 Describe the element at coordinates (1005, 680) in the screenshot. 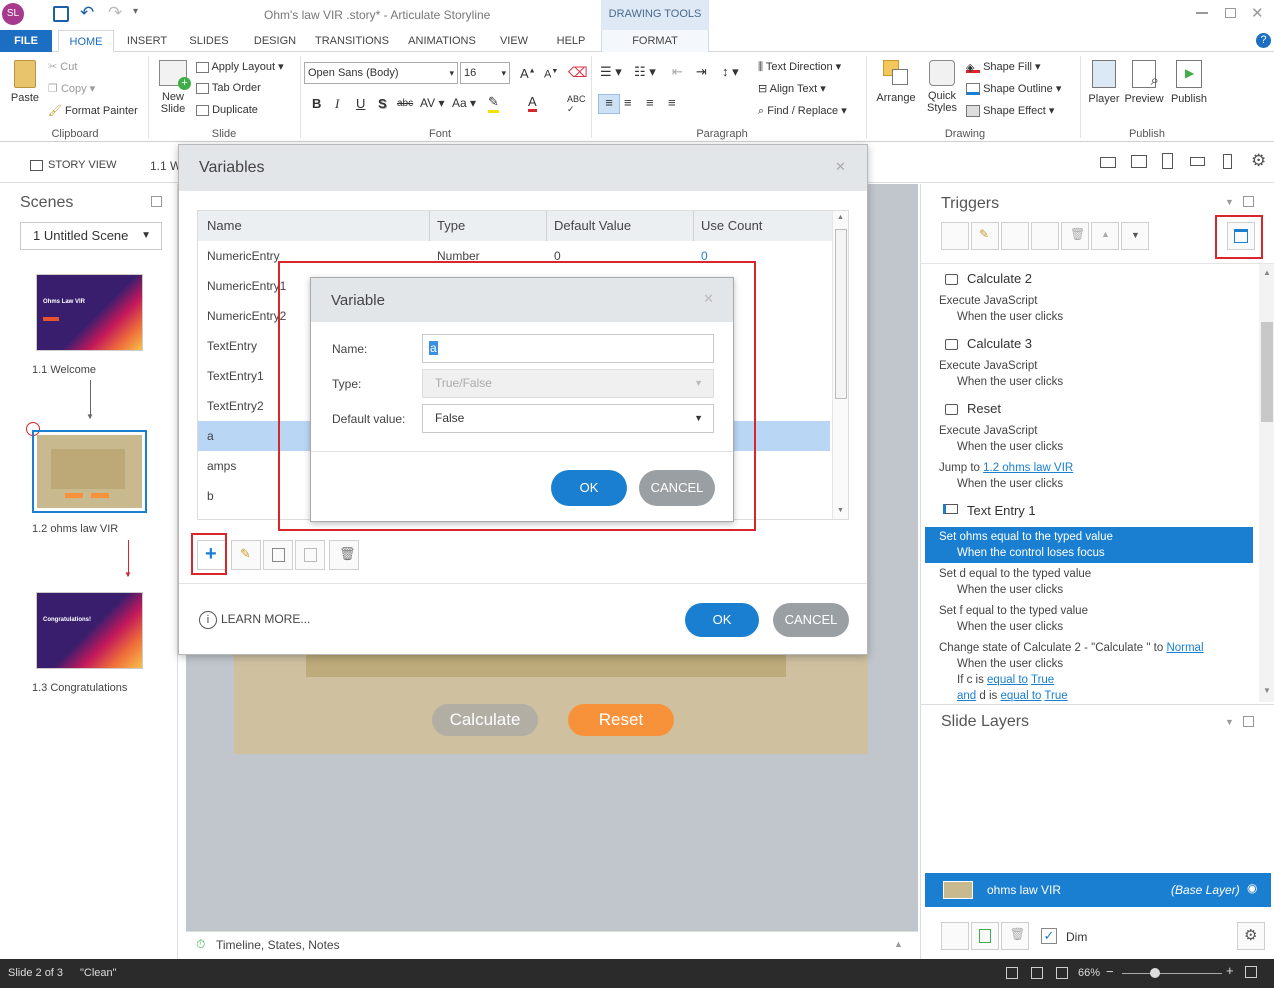

I see `trigger-condition: If c is equal to True` at that location.